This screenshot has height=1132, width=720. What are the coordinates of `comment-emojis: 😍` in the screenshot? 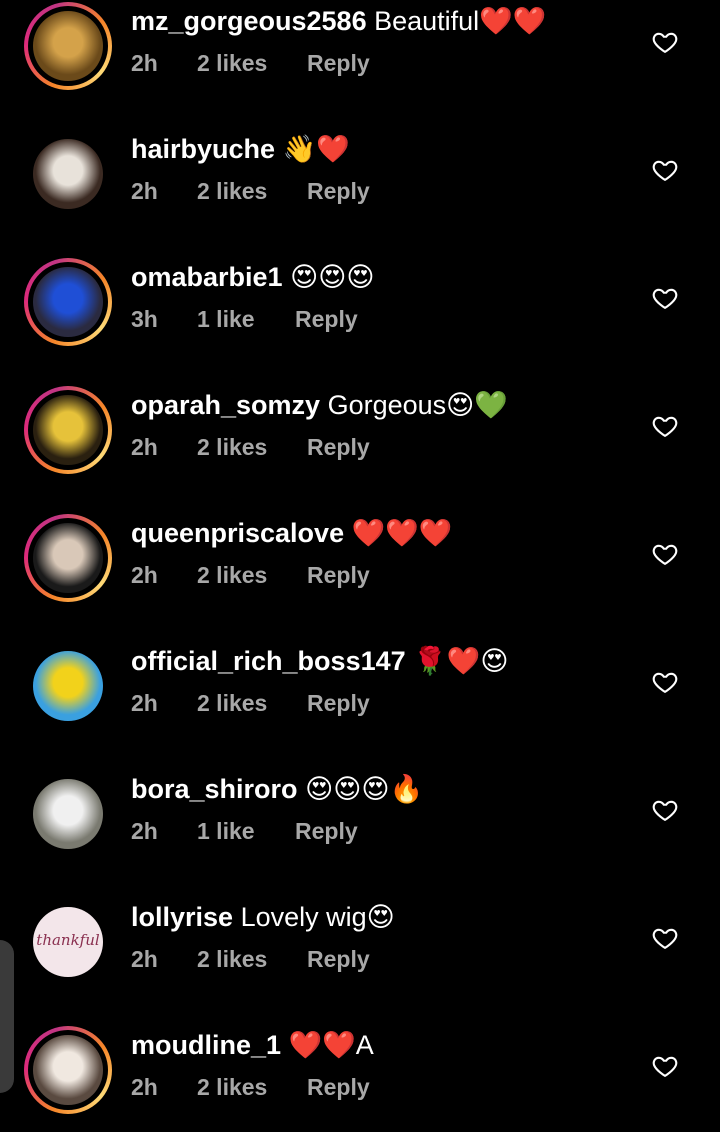 It's located at (380, 917).